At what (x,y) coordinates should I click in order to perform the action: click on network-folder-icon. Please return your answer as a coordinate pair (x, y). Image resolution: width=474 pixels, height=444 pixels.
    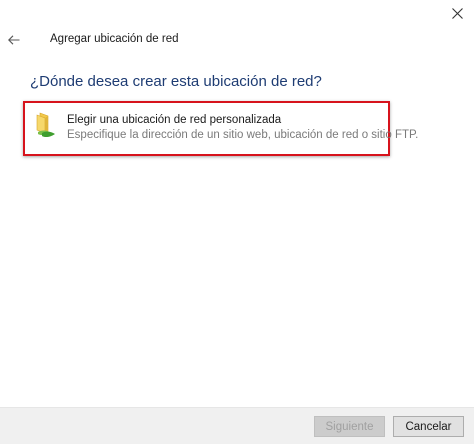
    Looking at the image, I should click on (45, 125).